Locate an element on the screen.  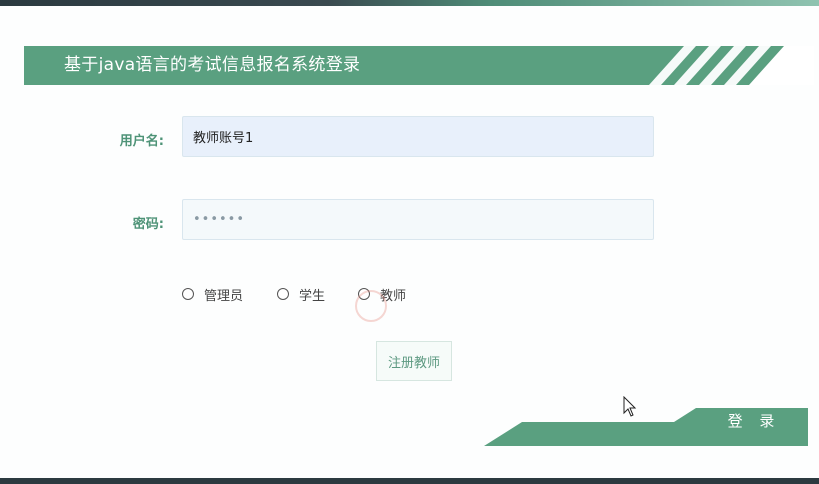
role-option-admin: 管理员 is located at coordinates (213, 295).